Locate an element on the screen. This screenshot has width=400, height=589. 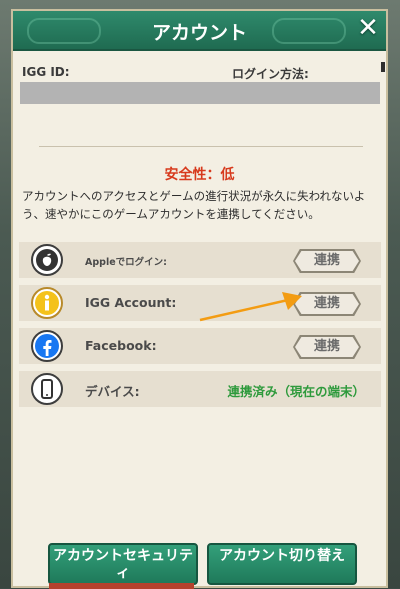
device-link-status: 連携済み（現在の端末） is located at coordinates (296, 391).